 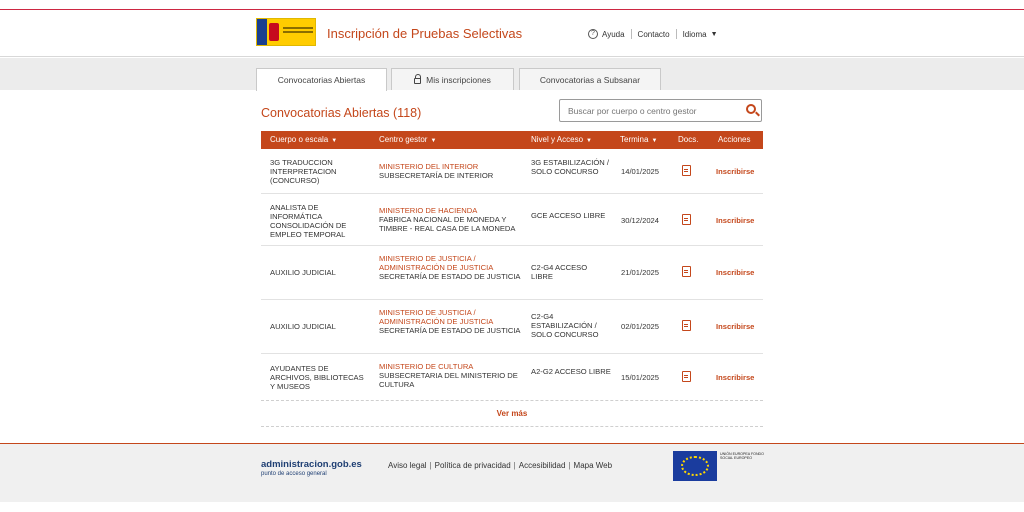 I want to click on tab-label: Mis inscripciones, so click(x=458, y=79).